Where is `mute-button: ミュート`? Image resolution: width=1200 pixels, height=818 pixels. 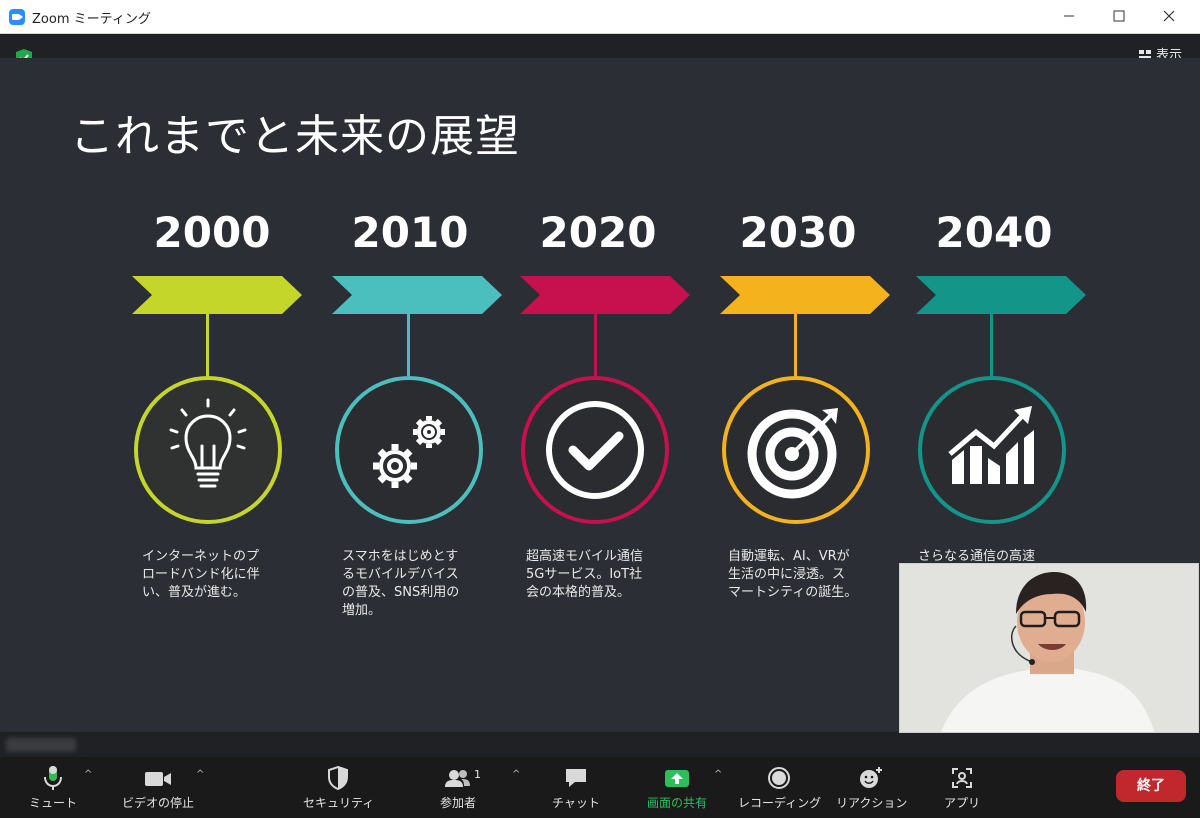 mute-button: ミュート is located at coordinates (53, 790).